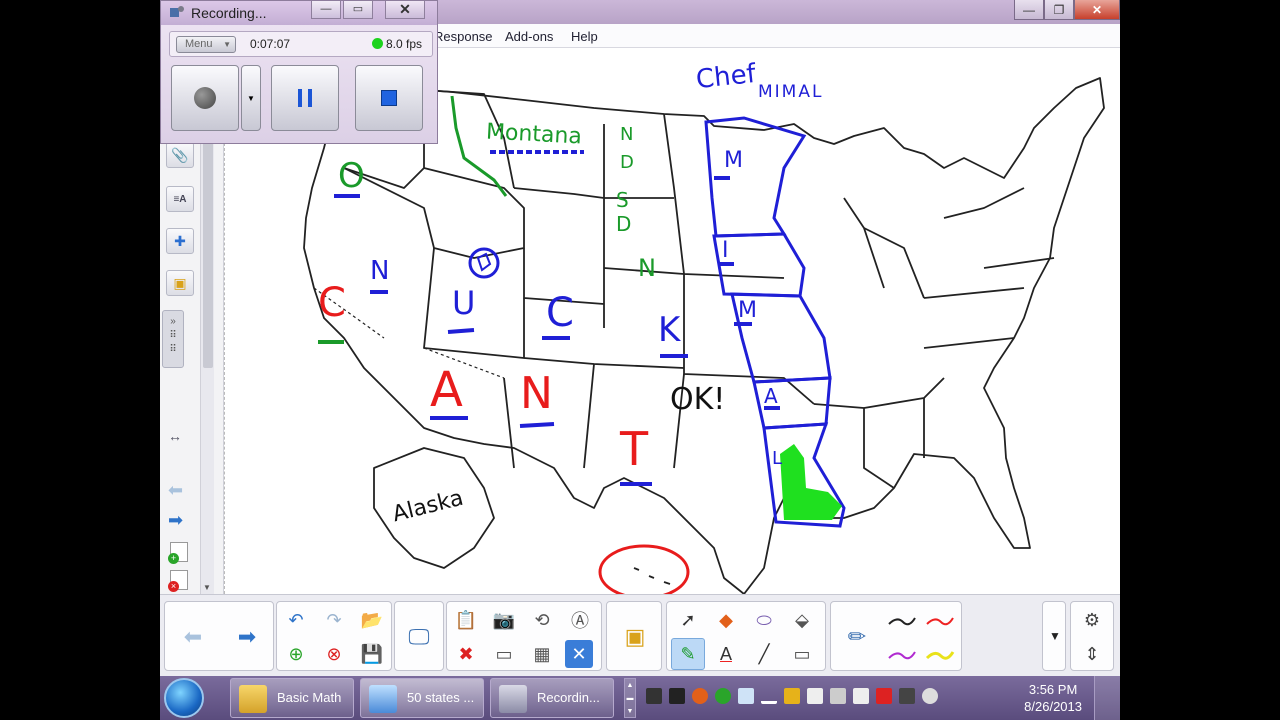 The image size is (1280, 720). What do you see at coordinates (173, 339) in the screenshot?
I see `sidebar-collapse-tab: » ⠿ ⠿` at bounding box center [173, 339].